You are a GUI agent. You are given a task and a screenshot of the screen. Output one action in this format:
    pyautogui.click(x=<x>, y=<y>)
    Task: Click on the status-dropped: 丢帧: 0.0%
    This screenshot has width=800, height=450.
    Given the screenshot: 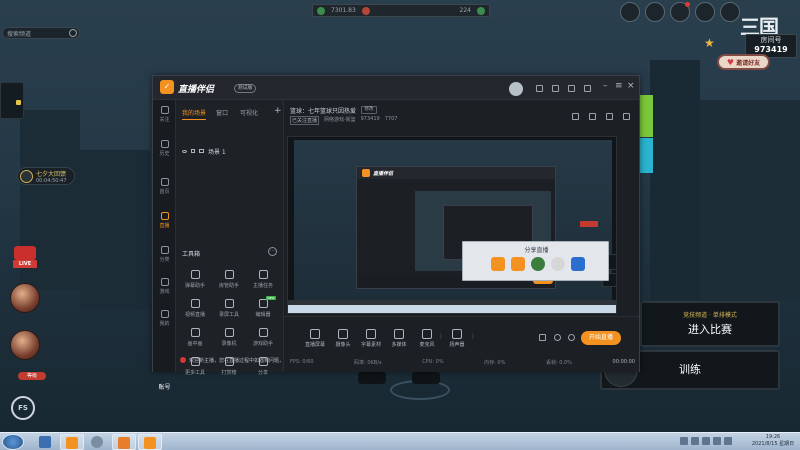 What is the action you would take?
    pyautogui.click(x=558, y=363)
    